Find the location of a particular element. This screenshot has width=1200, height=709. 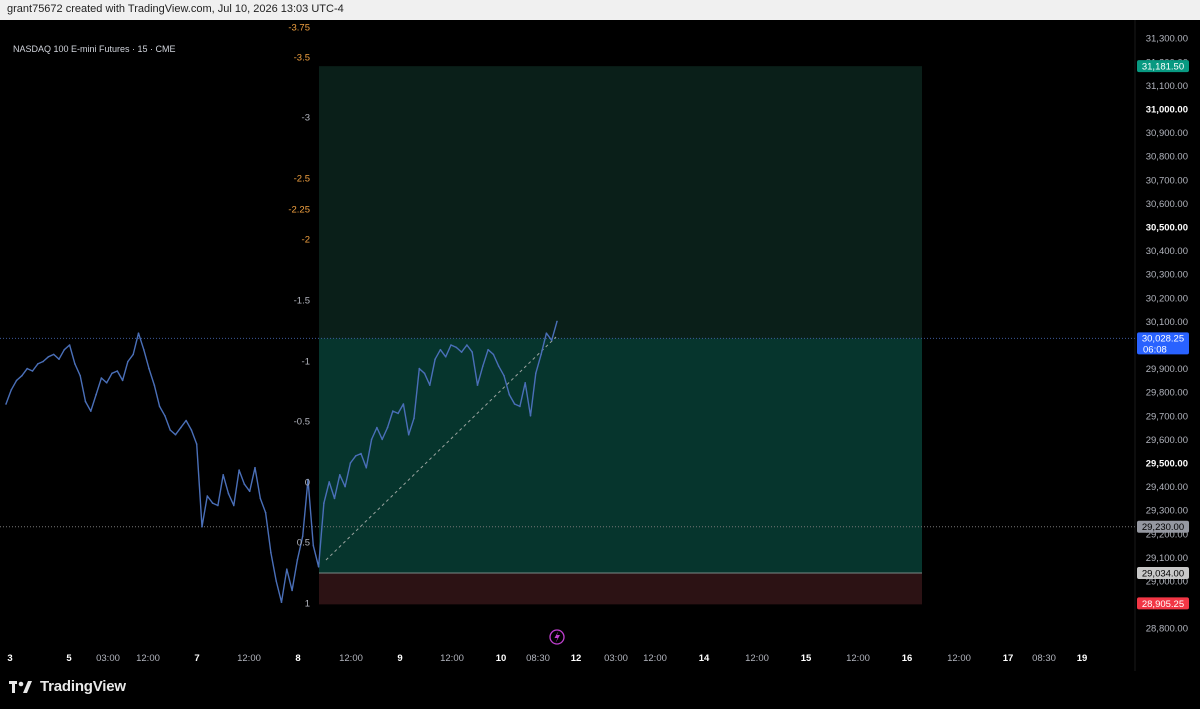

price-tick-label: 30,300.00 is located at coordinates (1167, 275).